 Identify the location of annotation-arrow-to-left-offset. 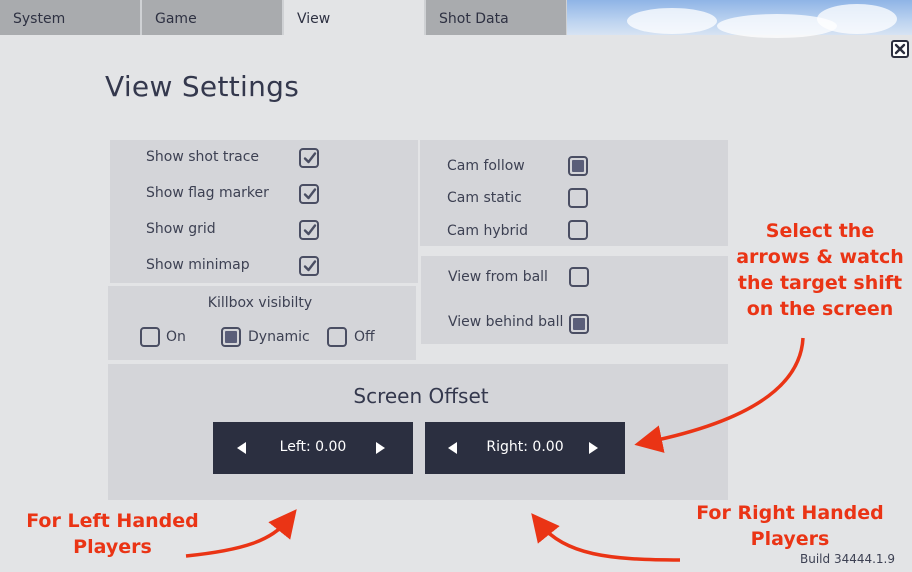
(241, 533).